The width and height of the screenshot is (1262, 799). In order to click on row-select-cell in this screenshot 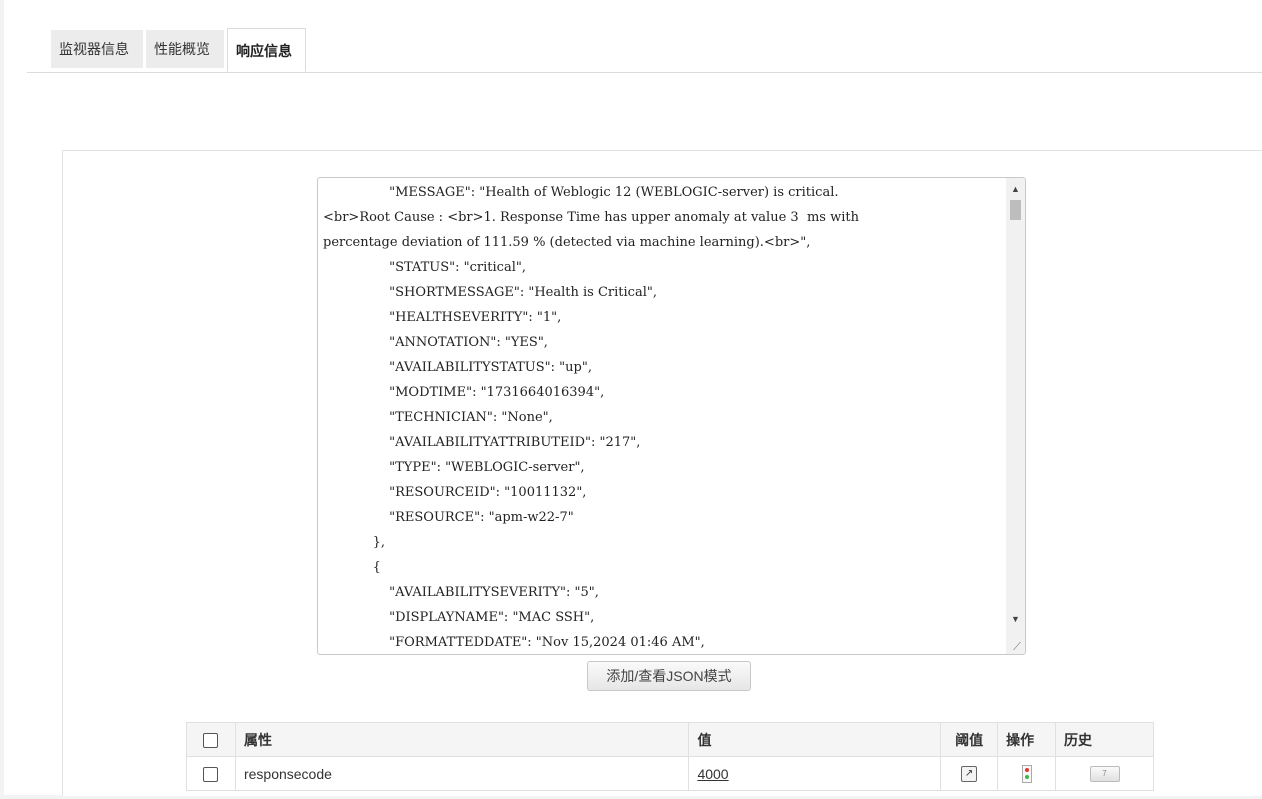, I will do `click(211, 773)`.